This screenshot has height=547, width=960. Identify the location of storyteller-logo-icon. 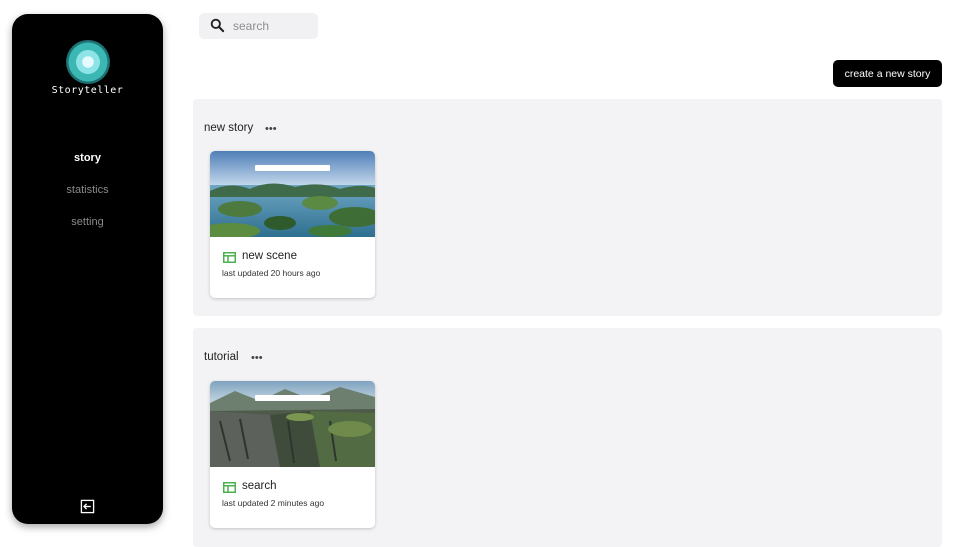
(88, 62).